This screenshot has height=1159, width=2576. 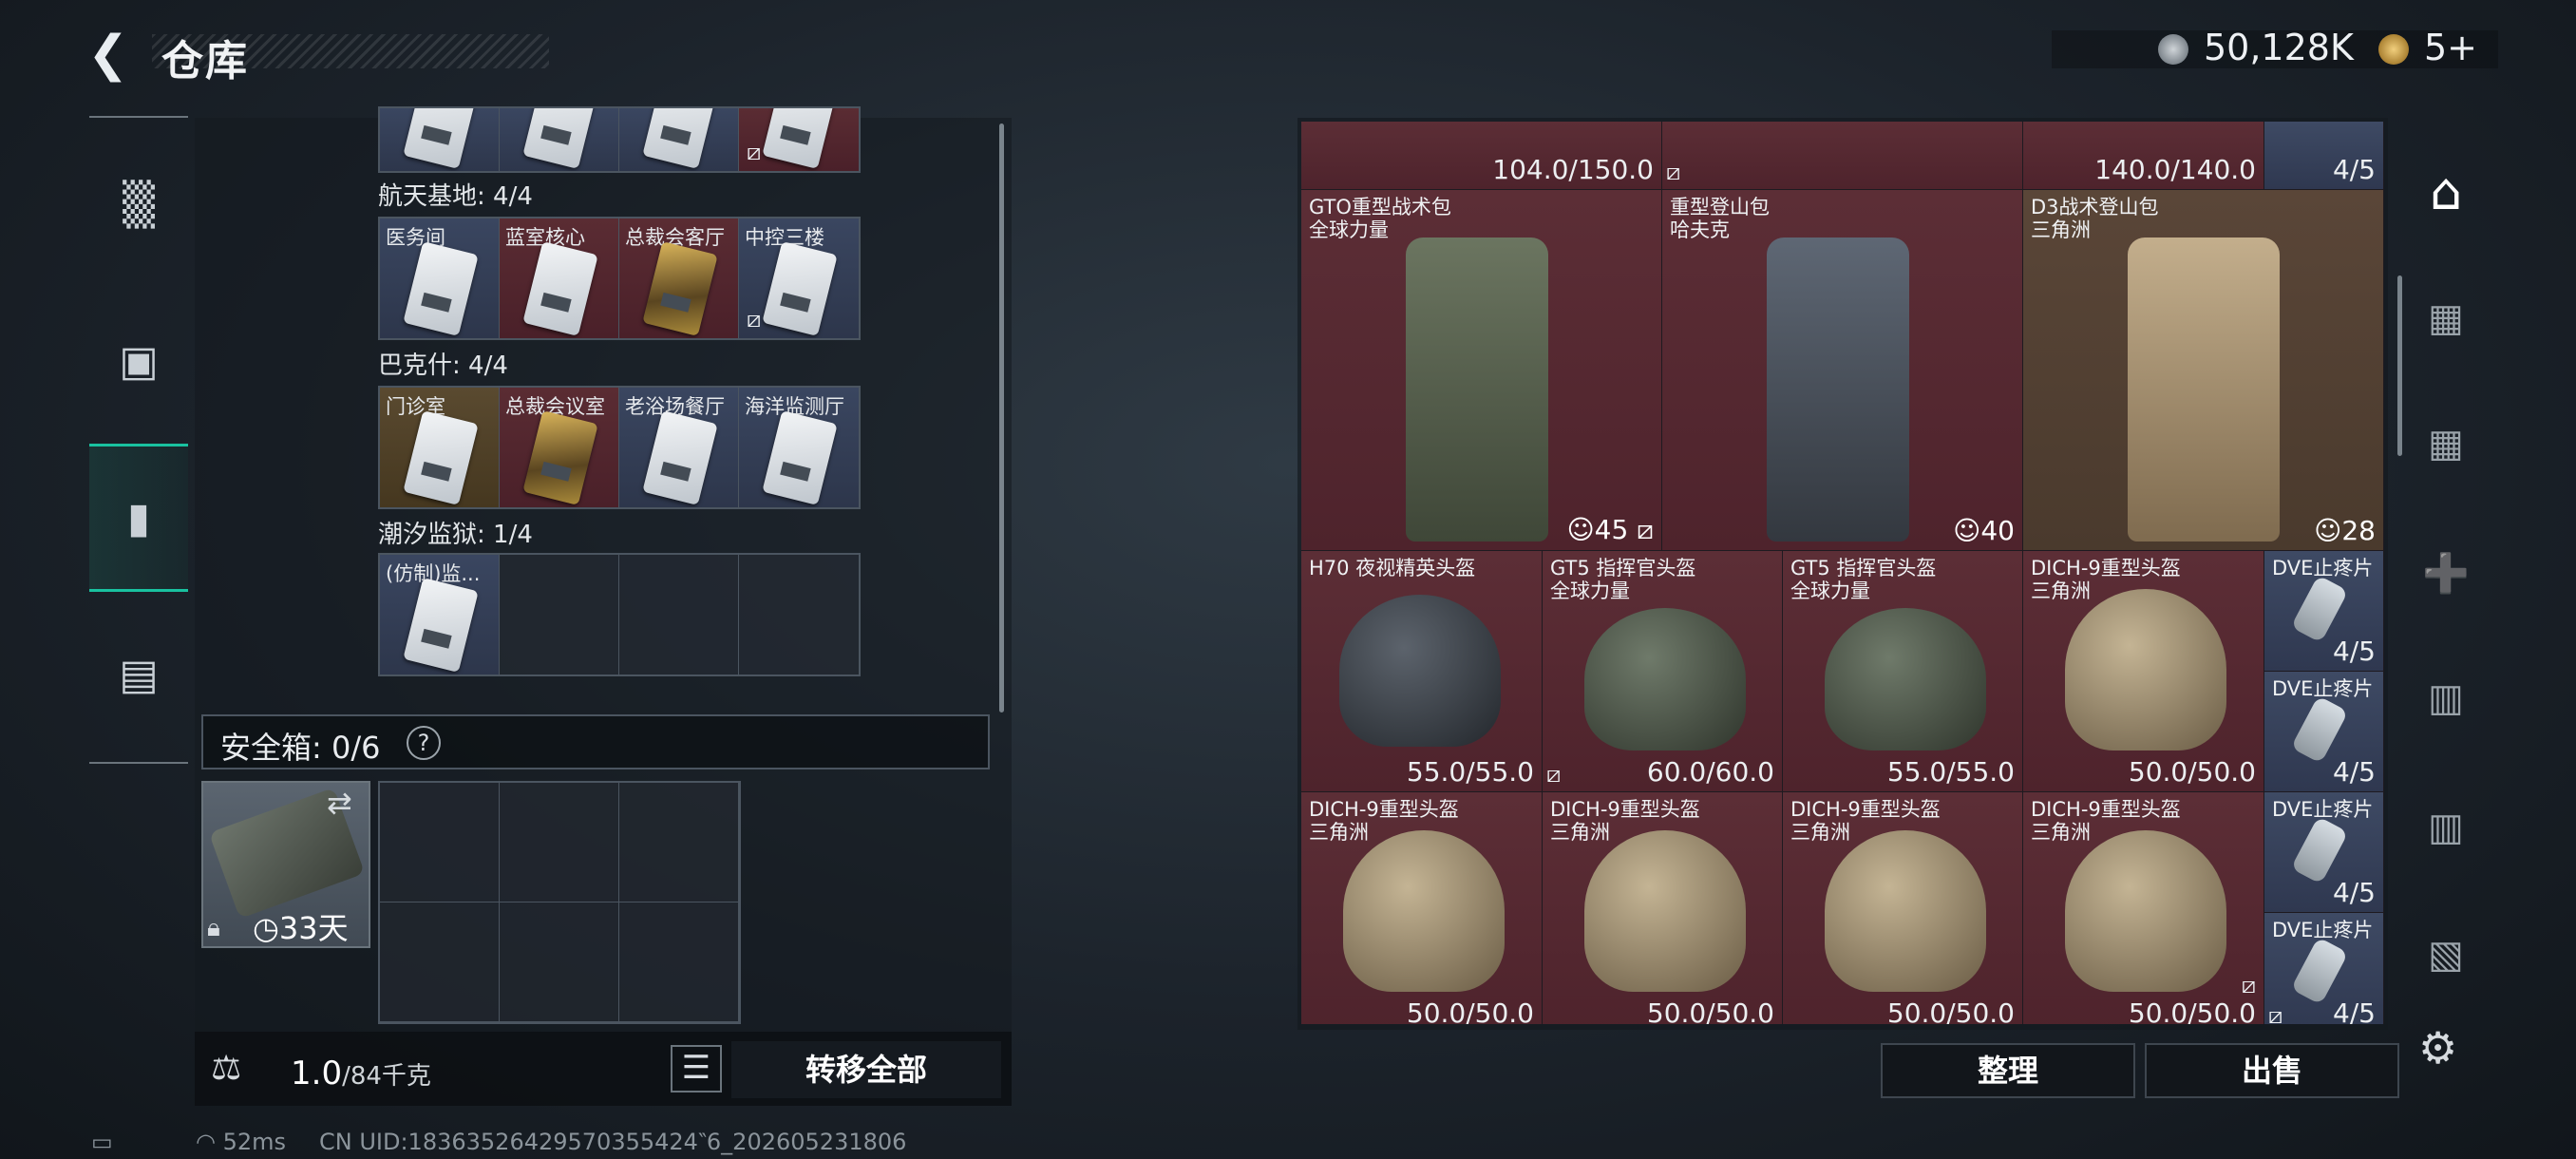 What do you see at coordinates (2095, 218) in the screenshot?
I see `item-name: D3战术登山包 三角洲` at bounding box center [2095, 218].